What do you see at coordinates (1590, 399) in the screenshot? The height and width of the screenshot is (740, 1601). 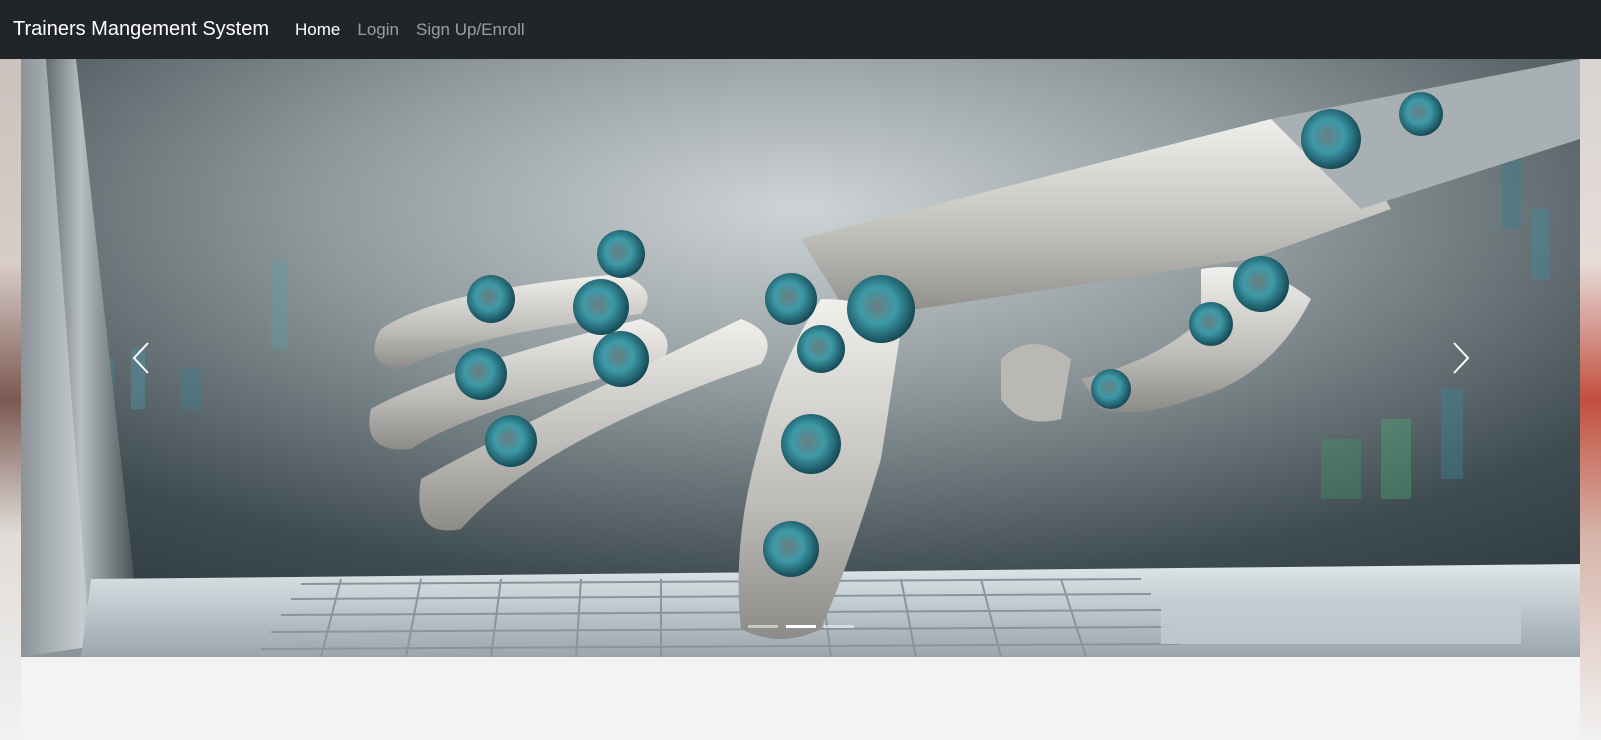 I see `next-slide-edge` at bounding box center [1590, 399].